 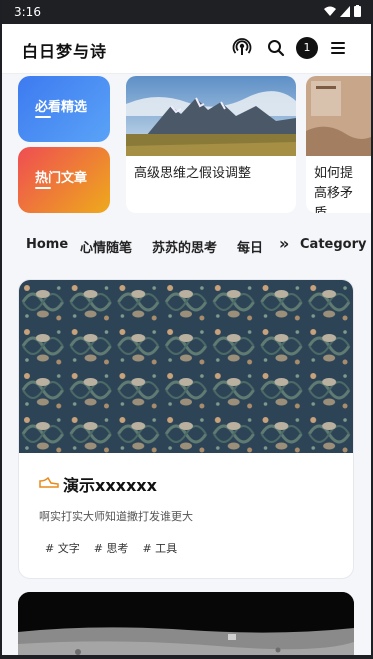 I want to click on featured-picks-label: 必看精选, so click(x=61, y=107).